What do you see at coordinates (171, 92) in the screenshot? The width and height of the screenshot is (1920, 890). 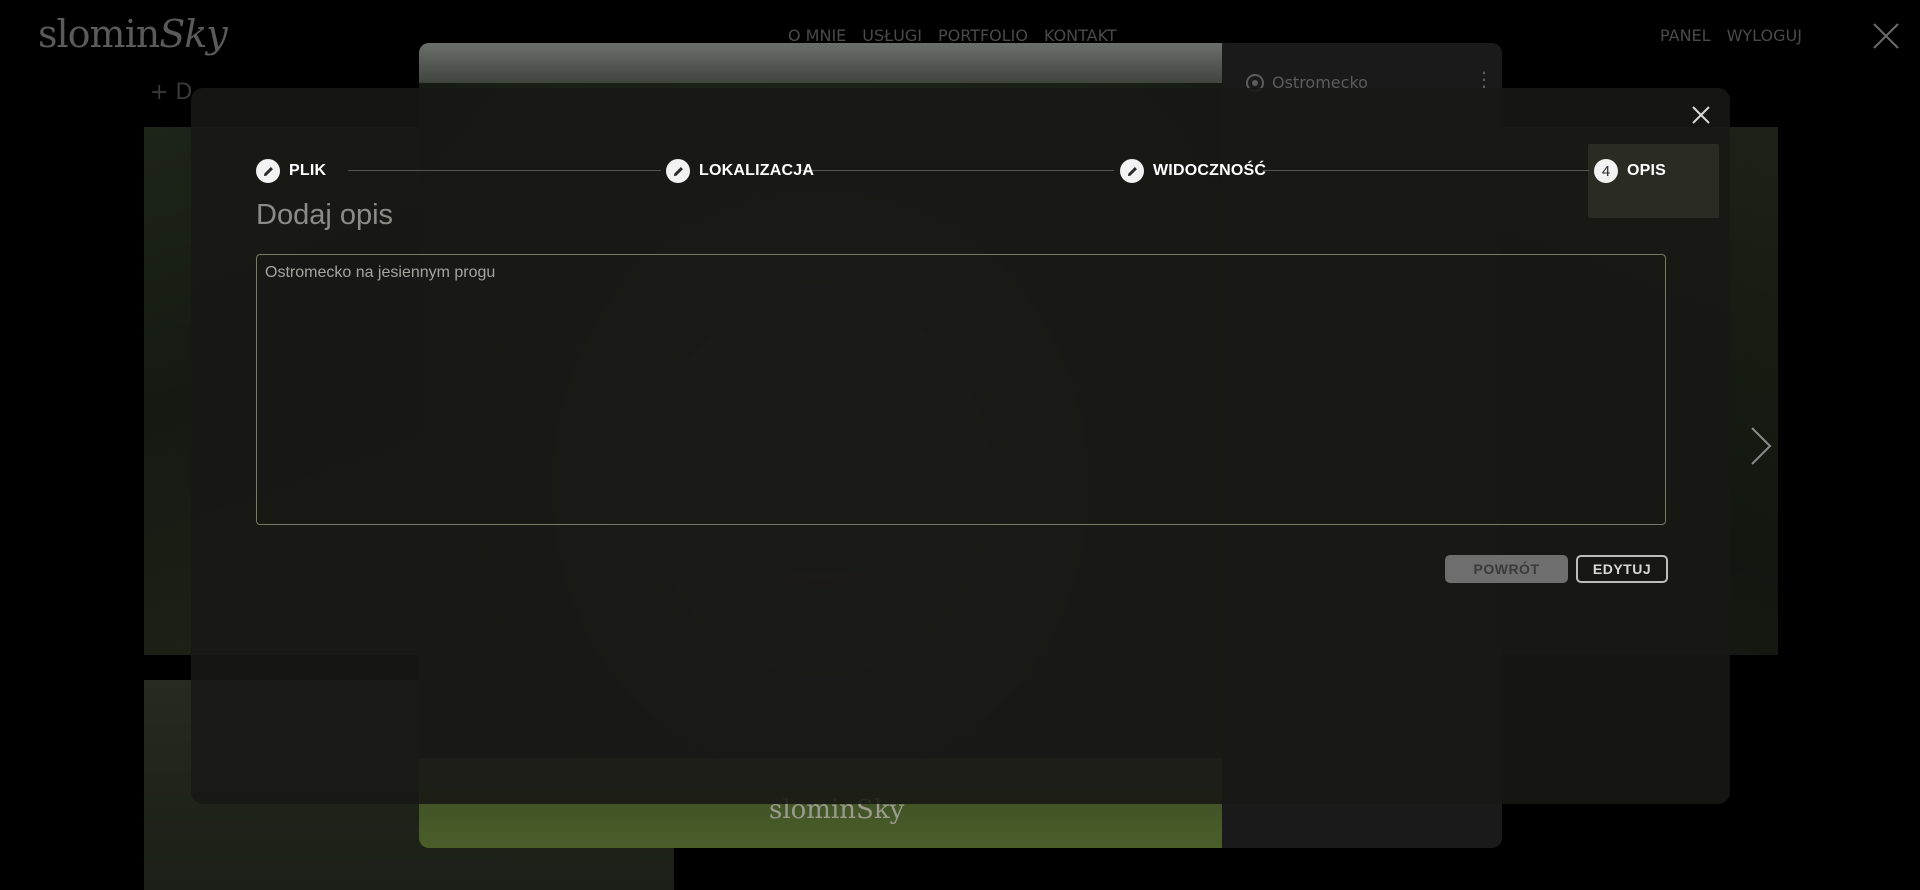 I see `add-photo-link: + D` at bounding box center [171, 92].